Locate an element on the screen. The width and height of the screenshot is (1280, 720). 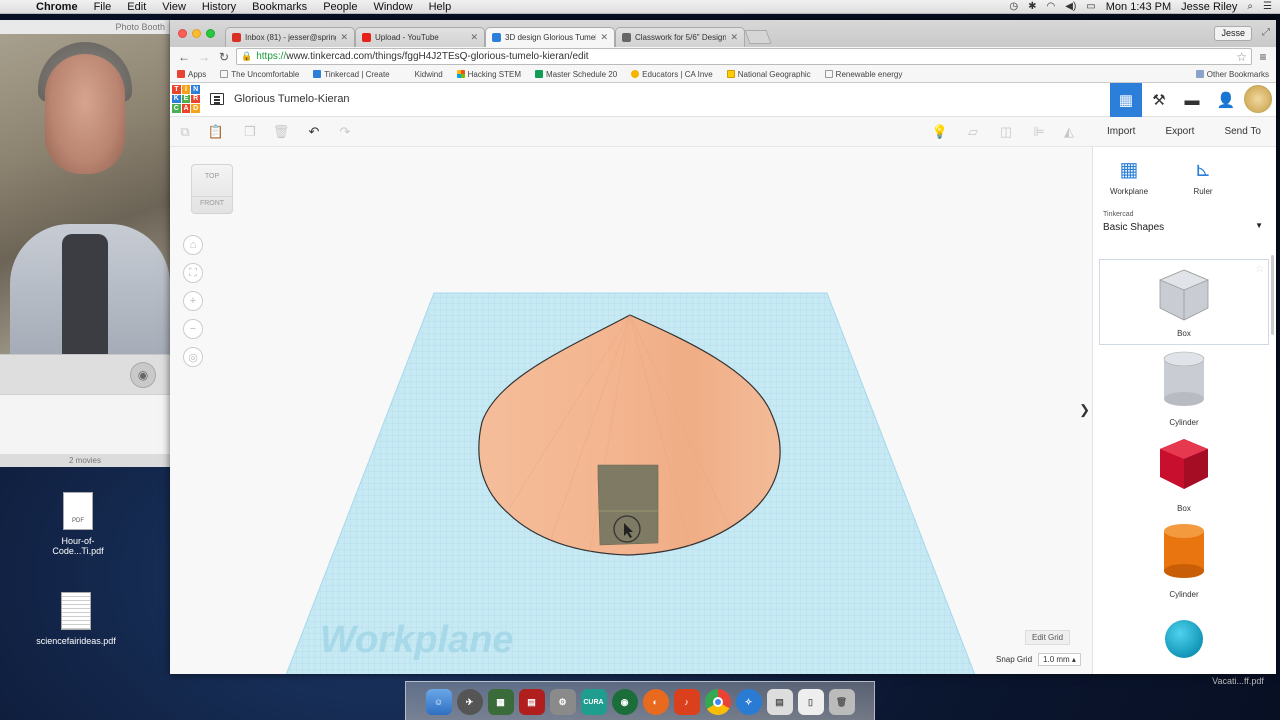
forward-arrow-icon: → is located at coordinates (204, 57).